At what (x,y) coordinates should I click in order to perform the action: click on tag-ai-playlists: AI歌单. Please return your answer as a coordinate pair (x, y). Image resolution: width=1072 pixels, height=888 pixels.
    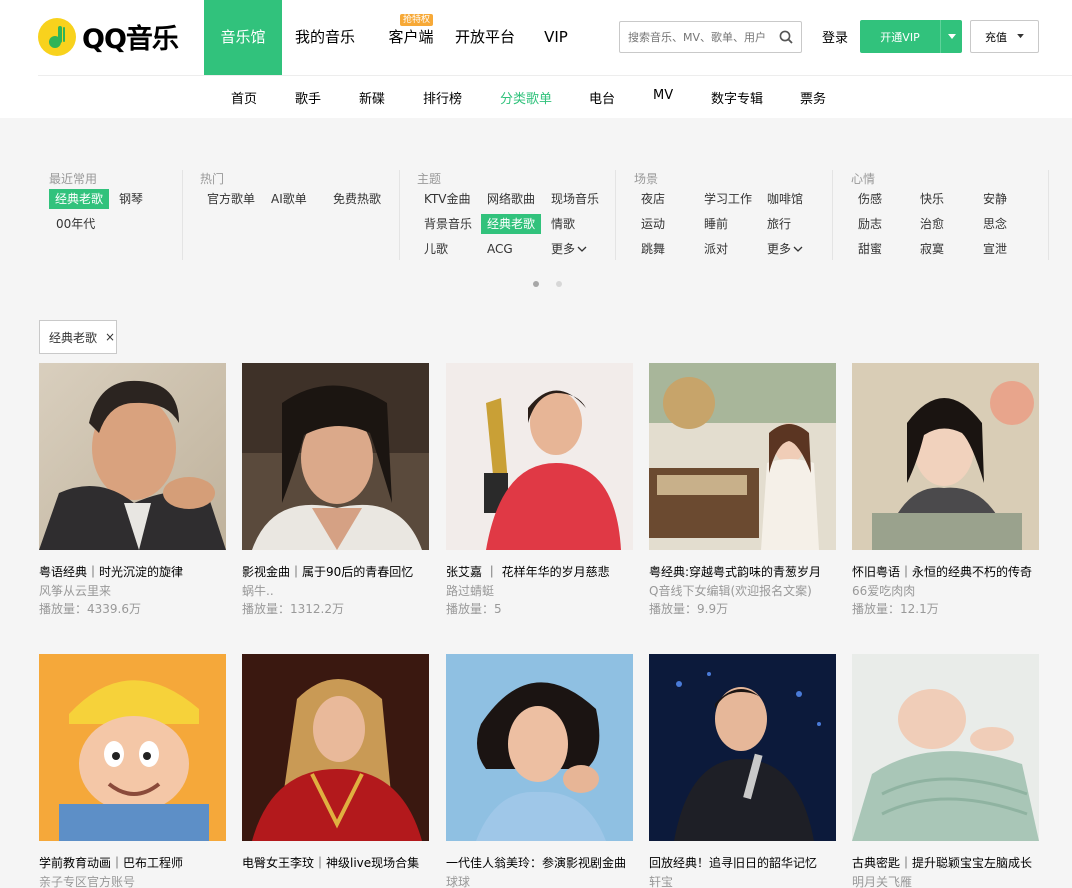
    Looking at the image, I should click on (289, 199).